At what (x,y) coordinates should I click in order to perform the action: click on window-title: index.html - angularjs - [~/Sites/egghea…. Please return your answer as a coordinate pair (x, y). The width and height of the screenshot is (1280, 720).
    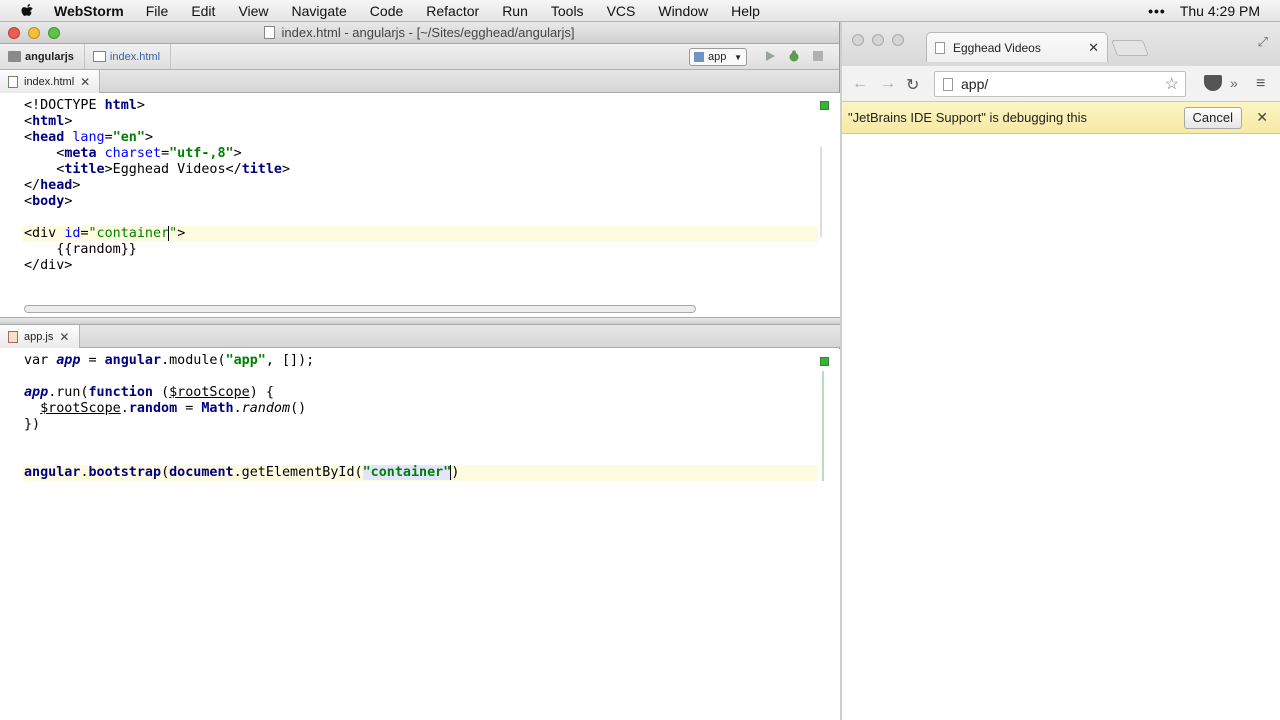
    Looking at the image, I should click on (428, 32).